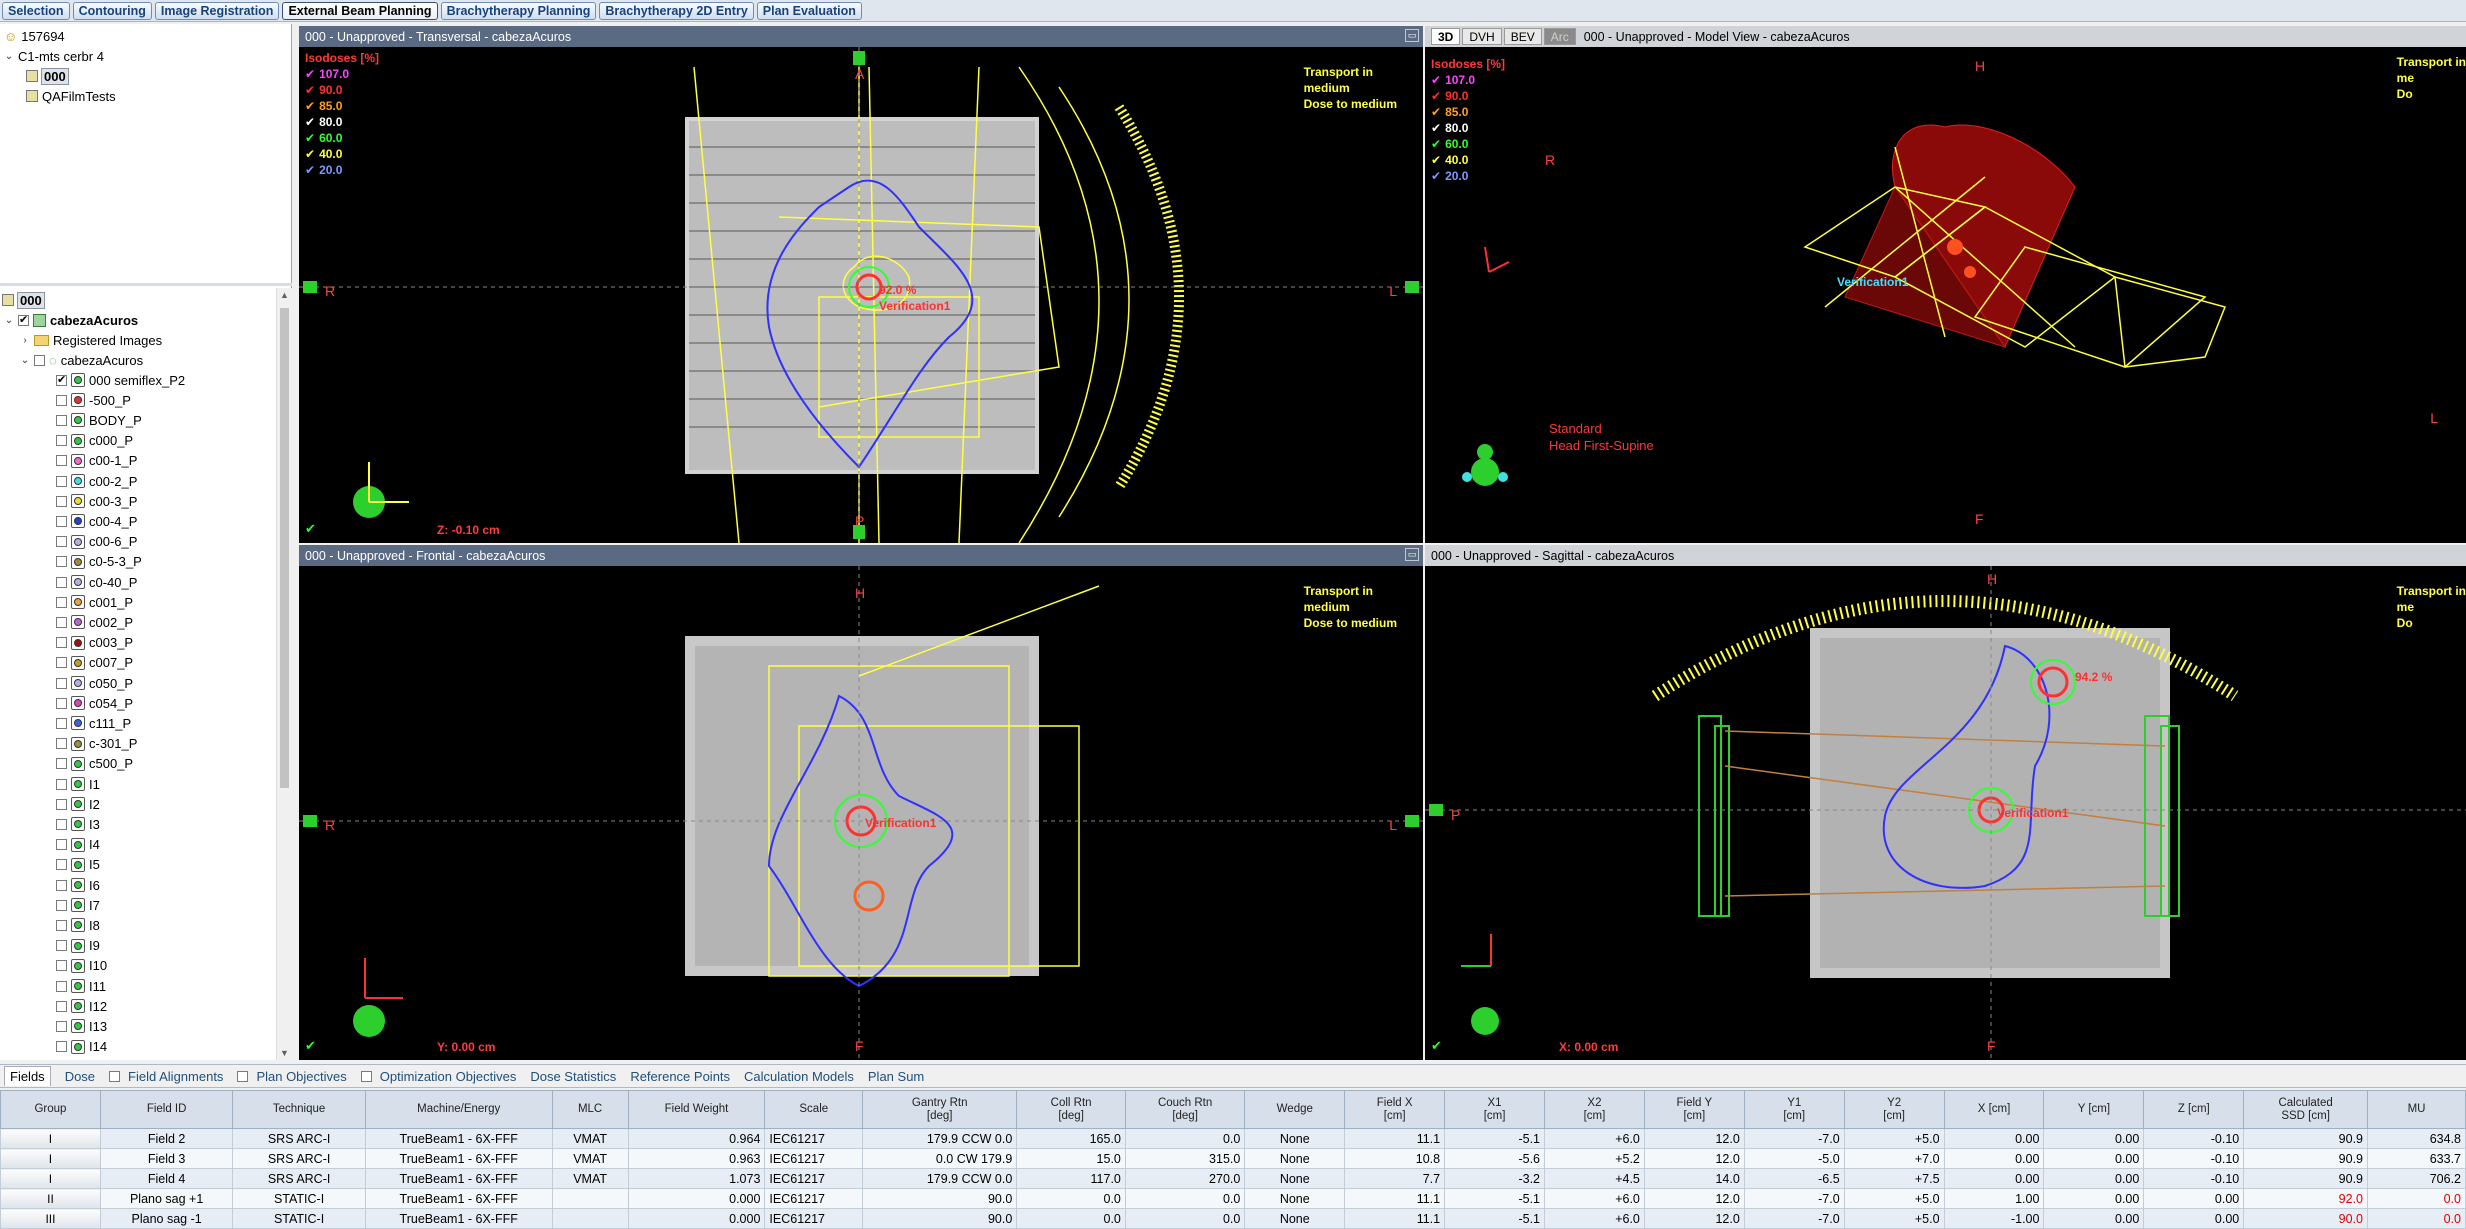  Describe the element at coordinates (99, 562) in the screenshot. I see `structure-item: c0-5-3_P` at that location.